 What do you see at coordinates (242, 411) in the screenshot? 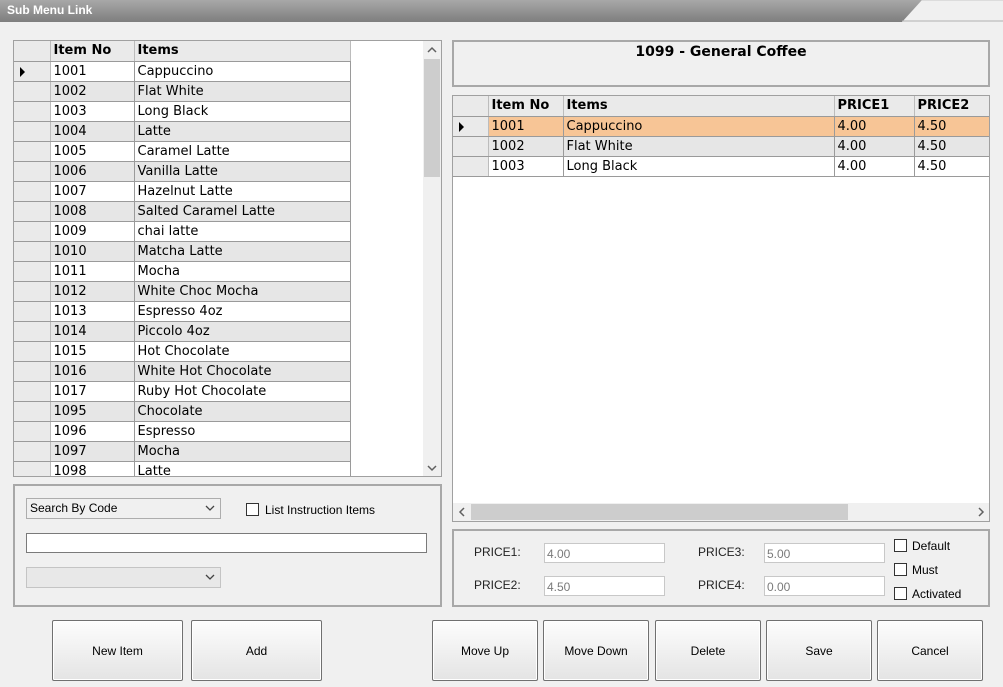
I see `item-name-cell: Chocolate` at bounding box center [242, 411].